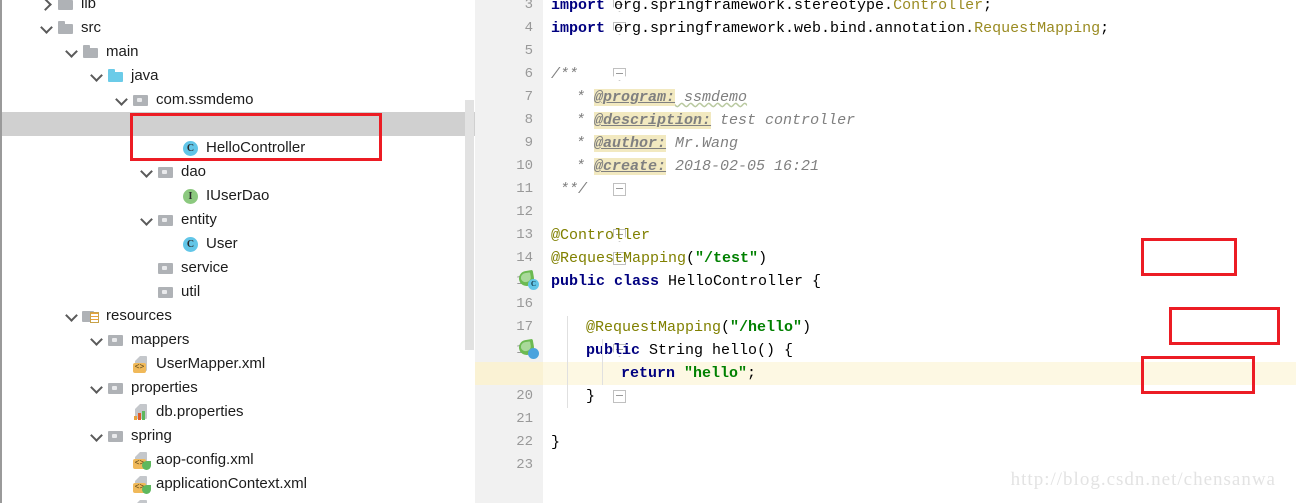  What do you see at coordinates (513, 74) in the screenshot?
I see `line-number: 6` at bounding box center [513, 74].